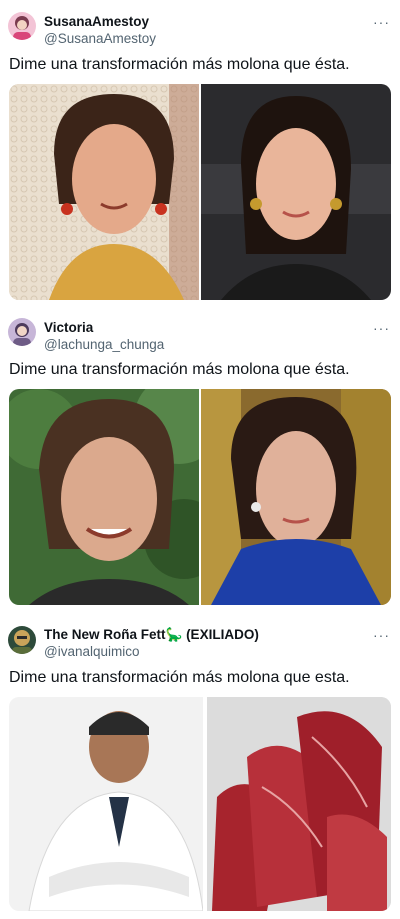  What do you see at coordinates (100, 38) in the screenshot?
I see `author-handle: @SusanaAmestoy` at bounding box center [100, 38].